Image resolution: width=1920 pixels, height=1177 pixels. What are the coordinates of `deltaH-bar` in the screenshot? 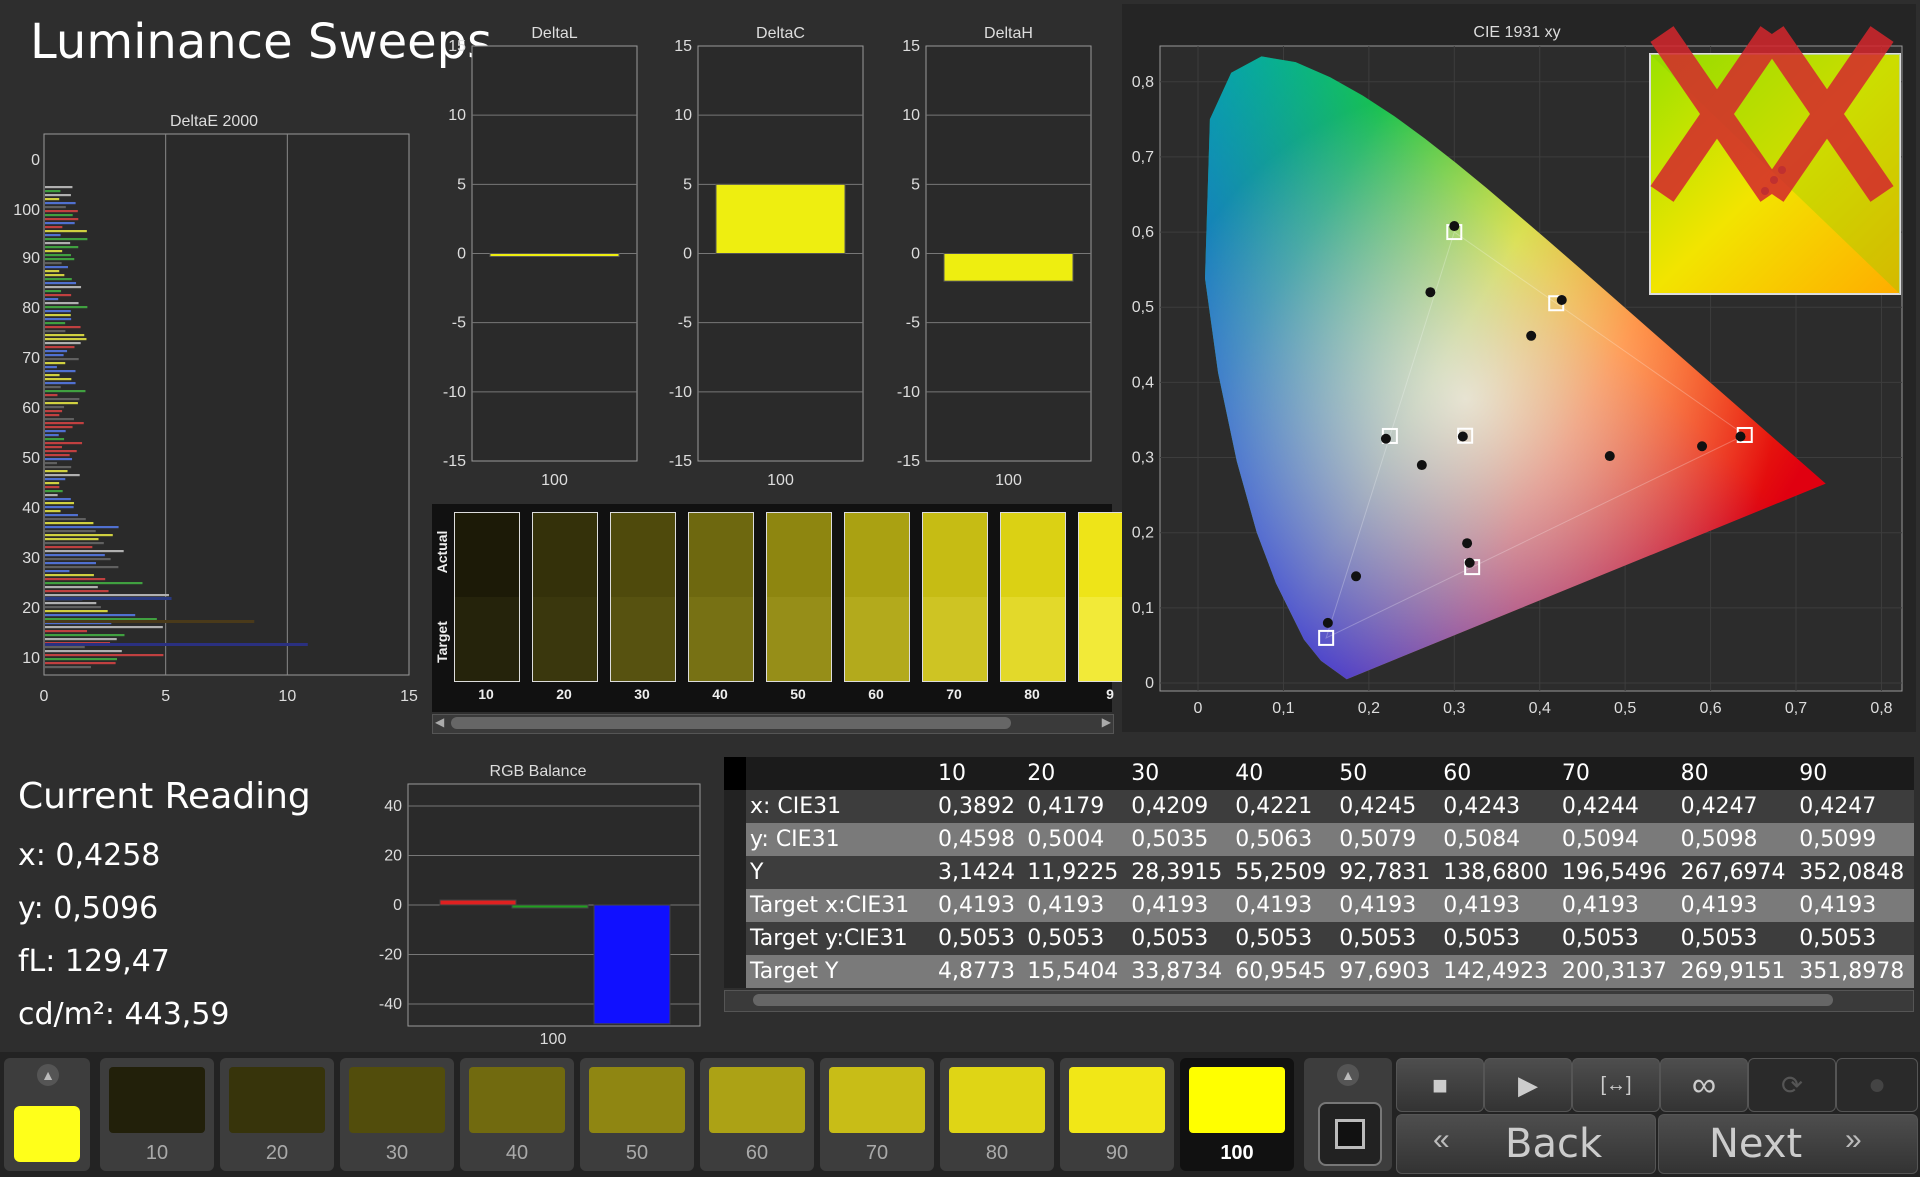 It's located at (1008, 267).